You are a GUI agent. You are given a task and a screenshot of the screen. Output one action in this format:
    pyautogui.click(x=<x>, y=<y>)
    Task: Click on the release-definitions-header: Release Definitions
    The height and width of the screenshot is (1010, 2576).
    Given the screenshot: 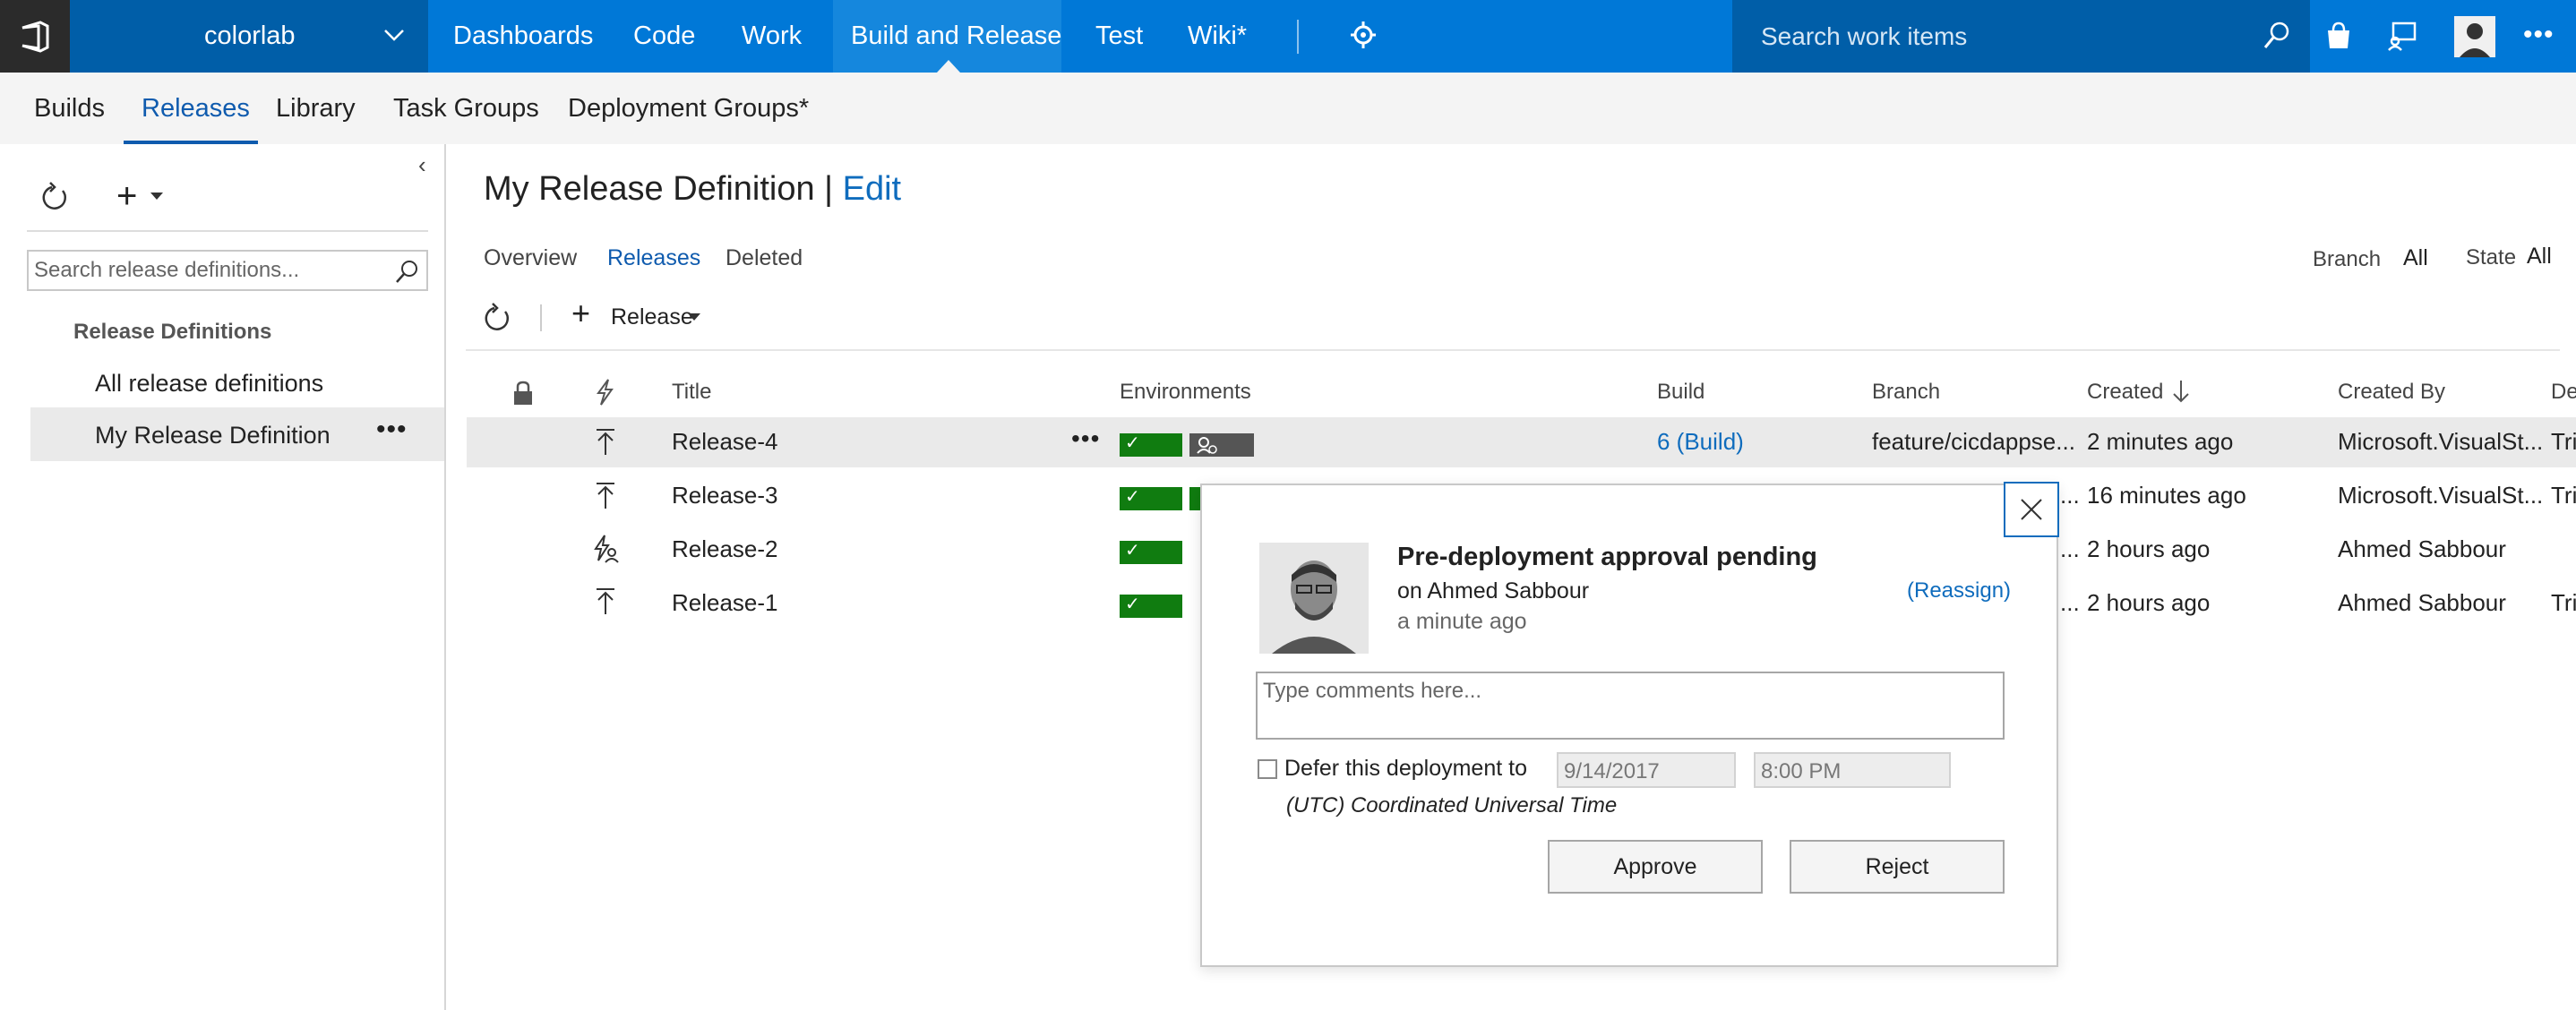 What is the action you would take?
    pyautogui.click(x=172, y=332)
    